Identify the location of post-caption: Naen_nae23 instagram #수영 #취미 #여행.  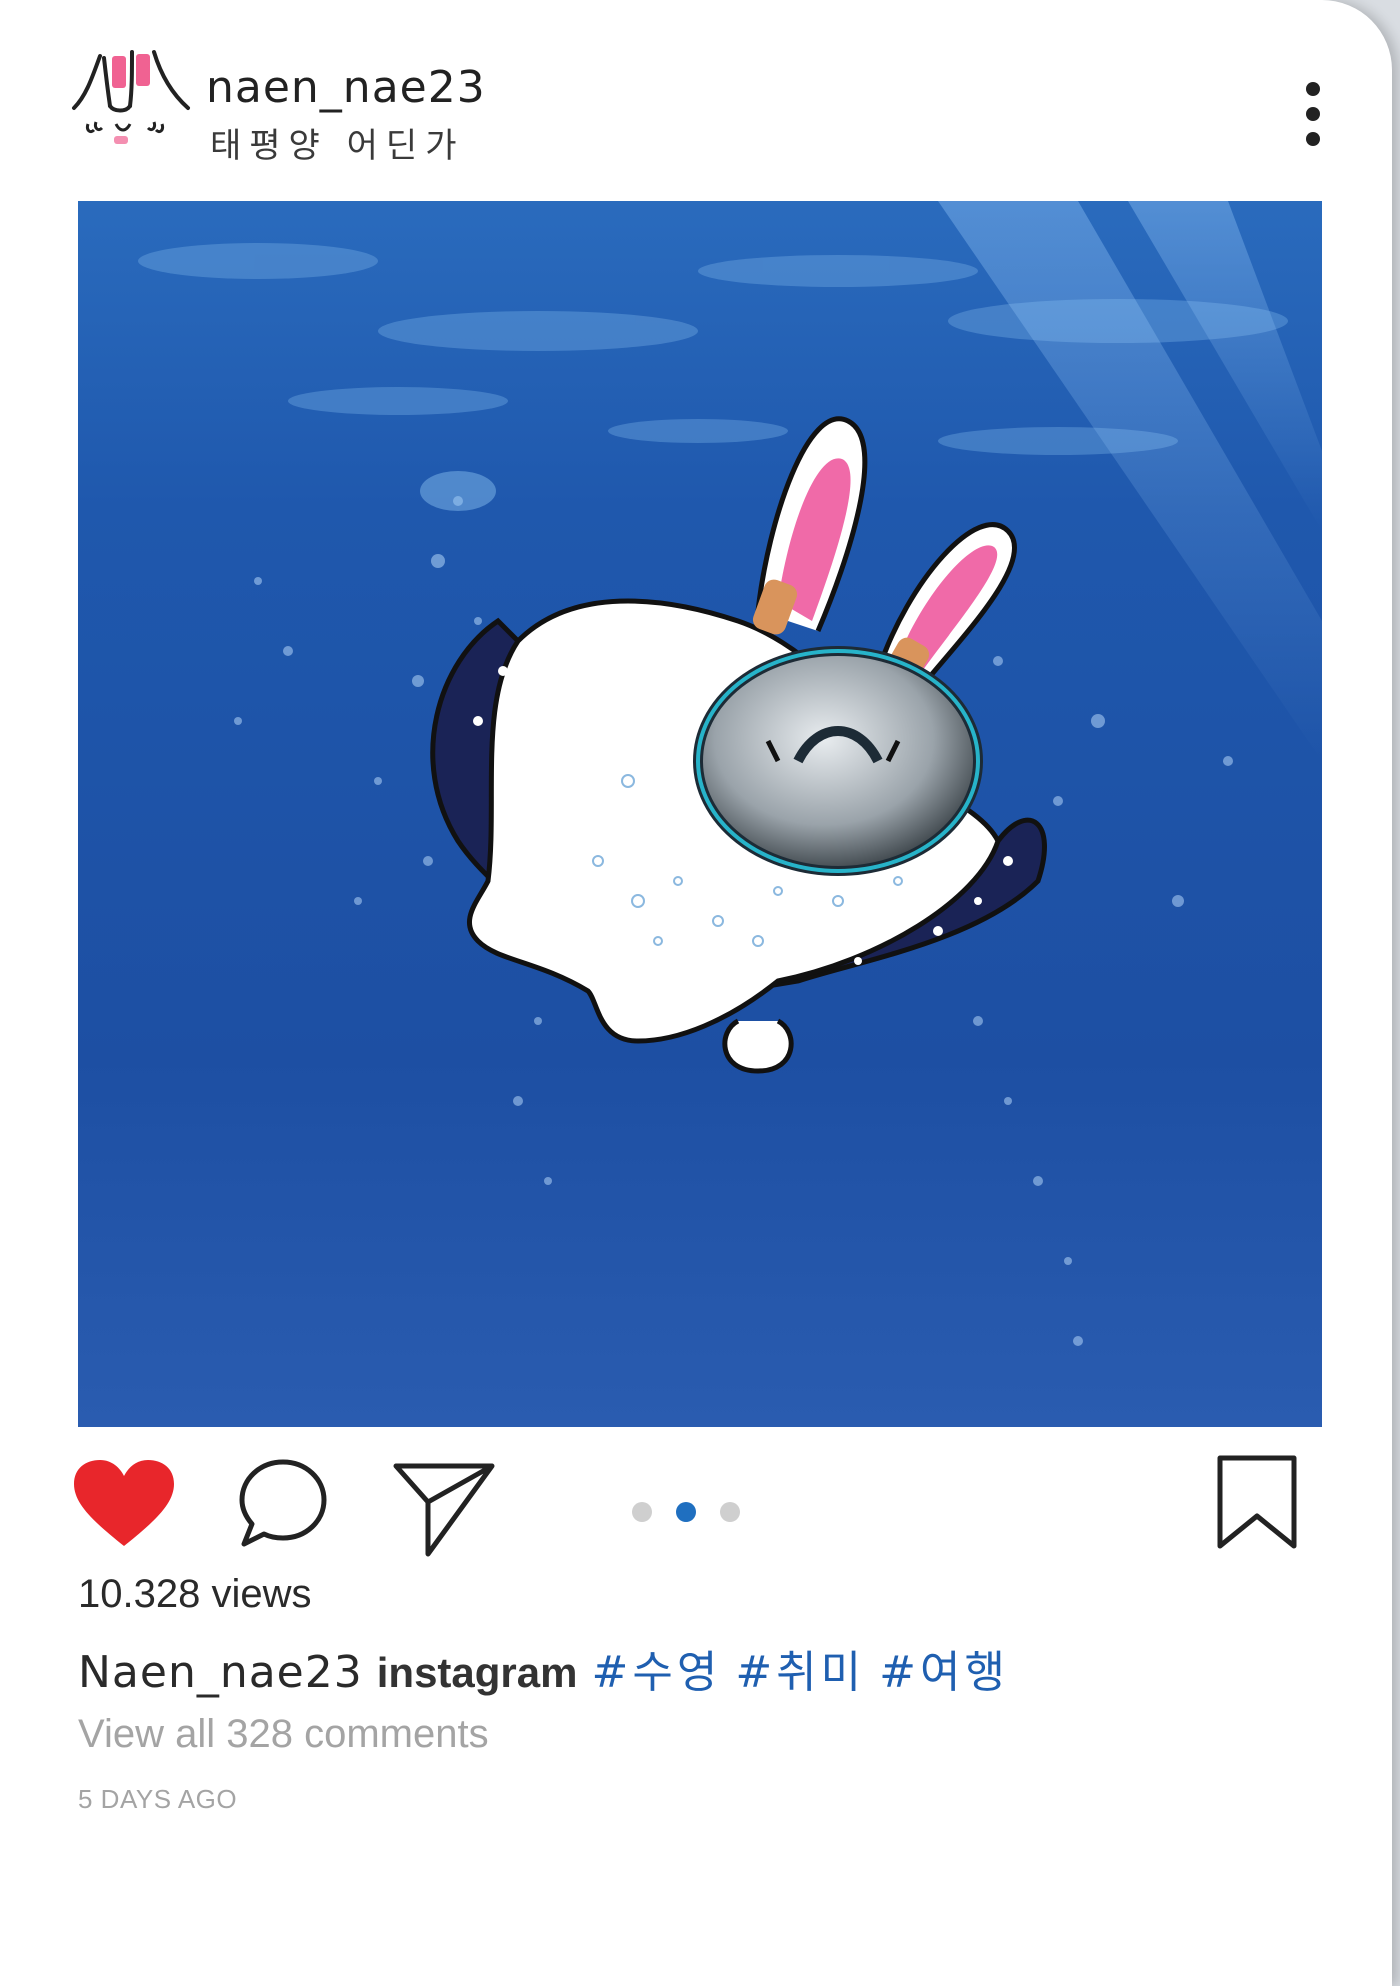
(543, 1668).